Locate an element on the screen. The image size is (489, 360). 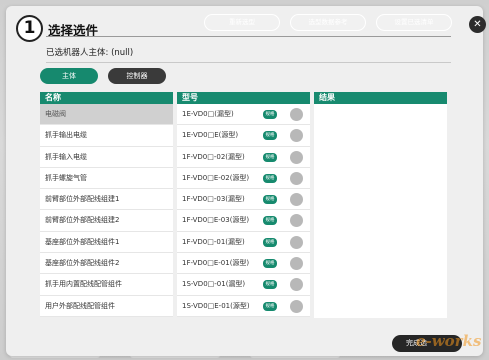
reselect-button: 重新选型 is located at coordinates (242, 22).